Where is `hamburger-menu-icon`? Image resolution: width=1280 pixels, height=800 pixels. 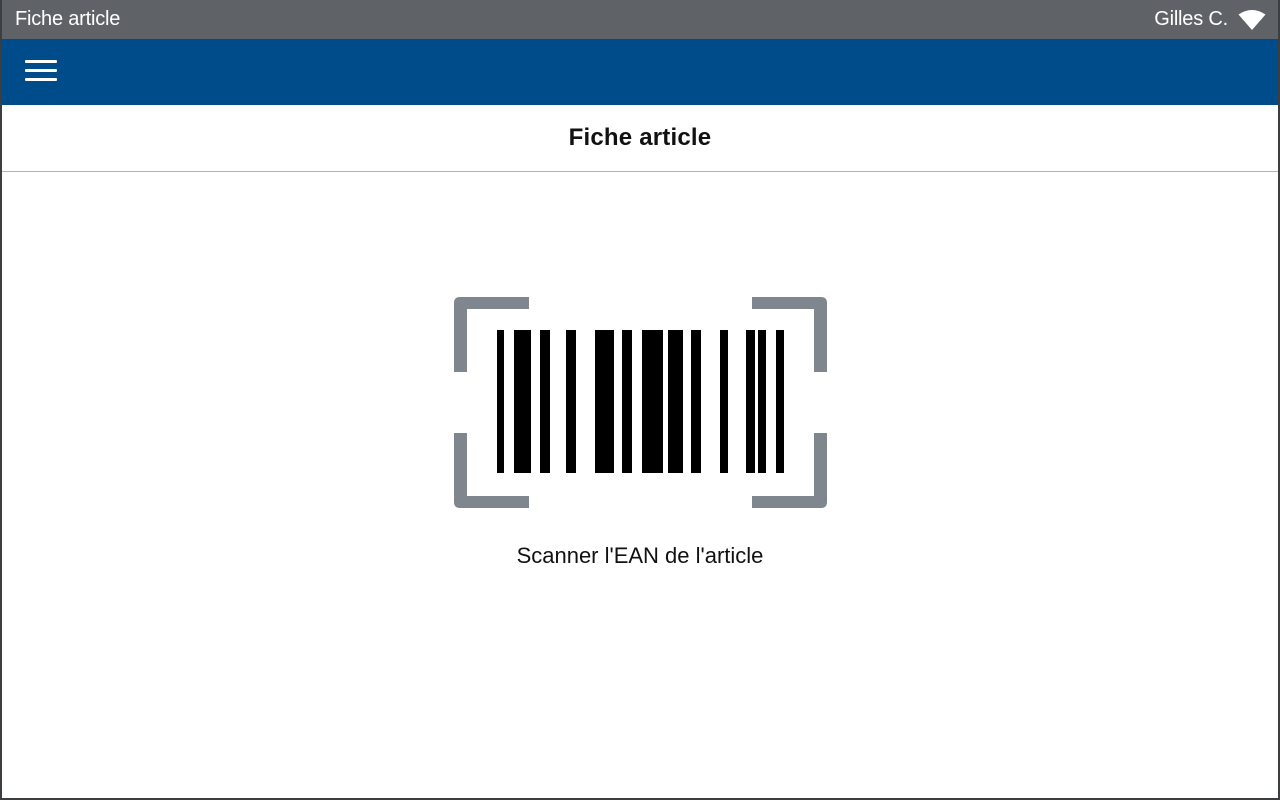 hamburger-menu-icon is located at coordinates (40, 72).